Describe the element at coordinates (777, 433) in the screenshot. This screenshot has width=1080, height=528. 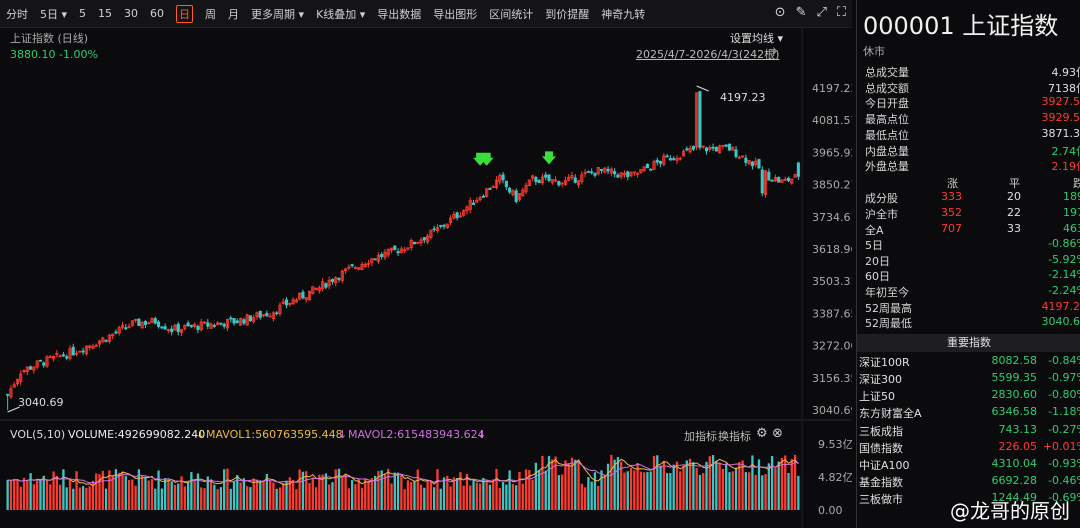
I see `close-icon: ⊗` at that location.